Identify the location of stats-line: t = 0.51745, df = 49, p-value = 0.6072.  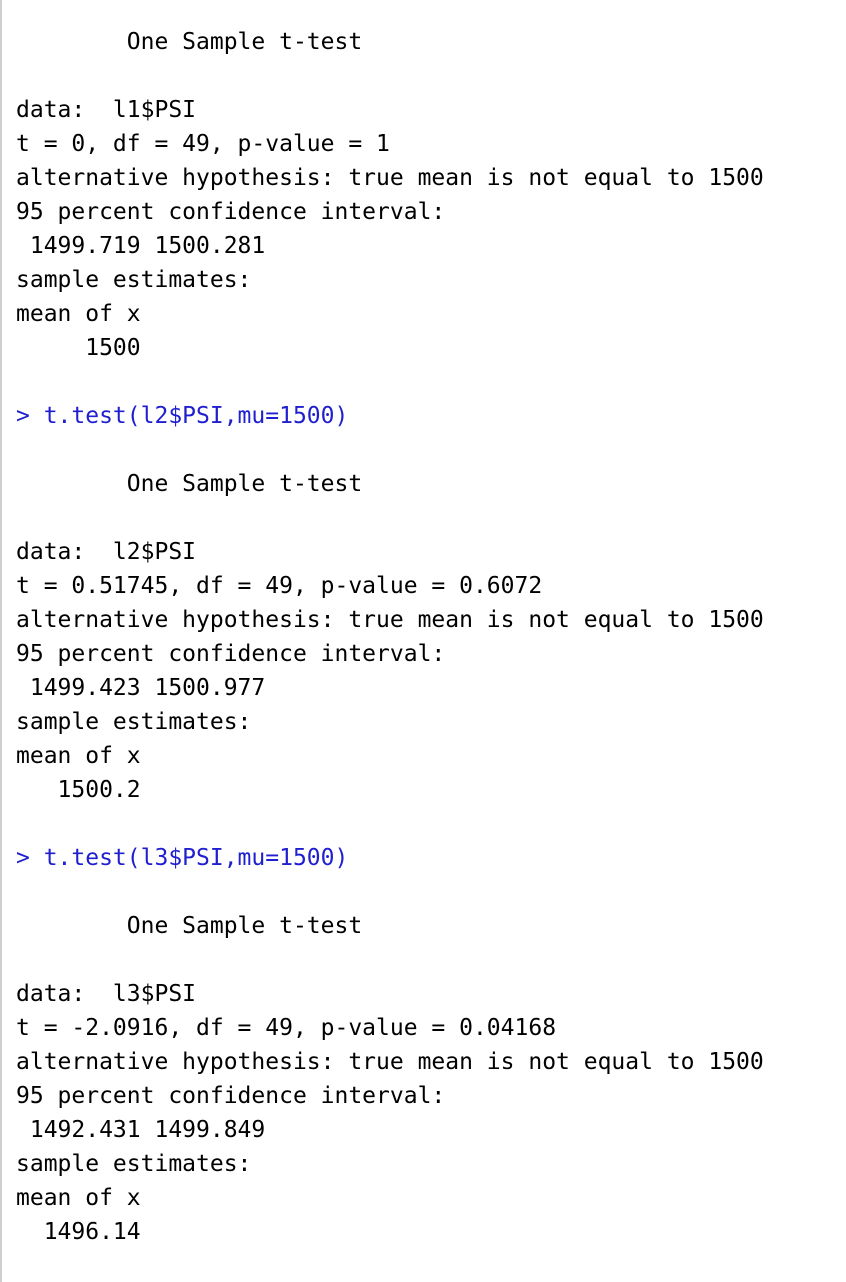
(279, 586).